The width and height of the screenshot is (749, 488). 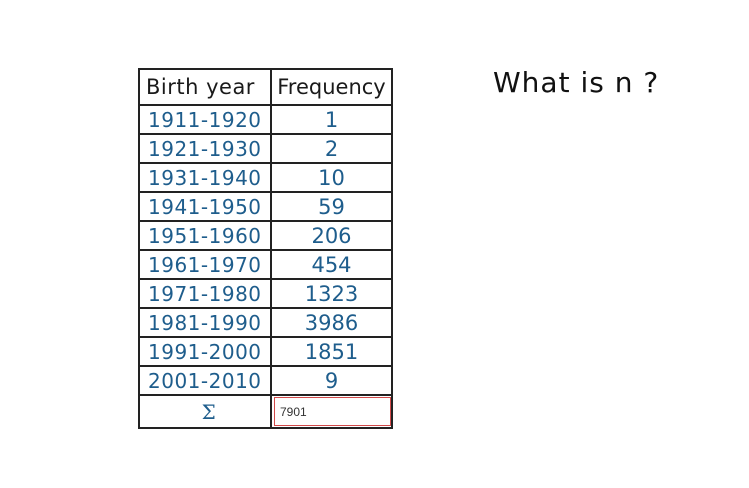 I want to click on table-row: 1921-1930 2, so click(x=265, y=147).